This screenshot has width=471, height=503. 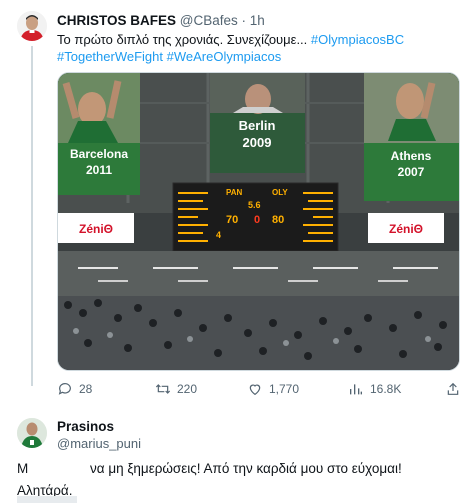 I want to click on banner-barcelona: Barcelona 2011, so click(x=99, y=134).